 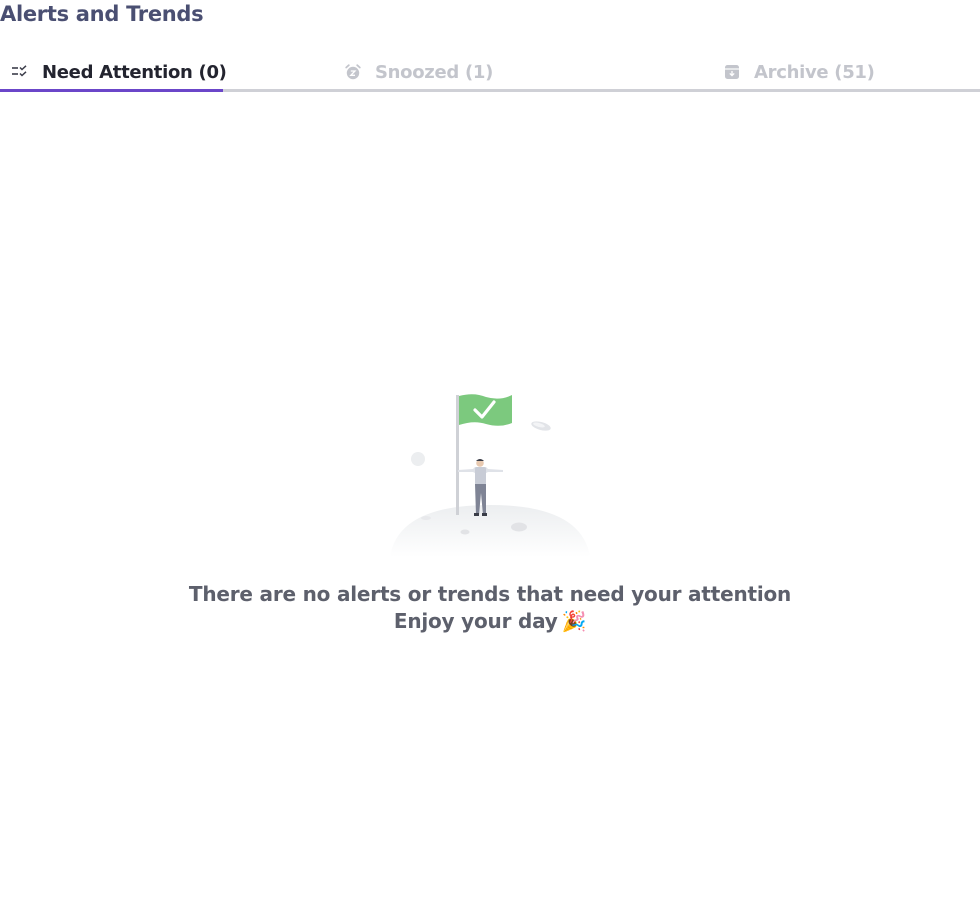 I want to click on tab-archive: Archive (51), so click(x=798, y=72).